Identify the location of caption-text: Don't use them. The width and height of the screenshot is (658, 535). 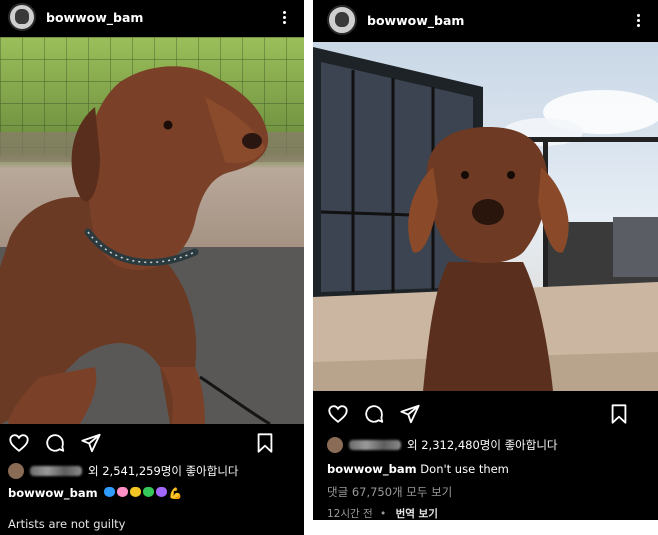
(464, 469).